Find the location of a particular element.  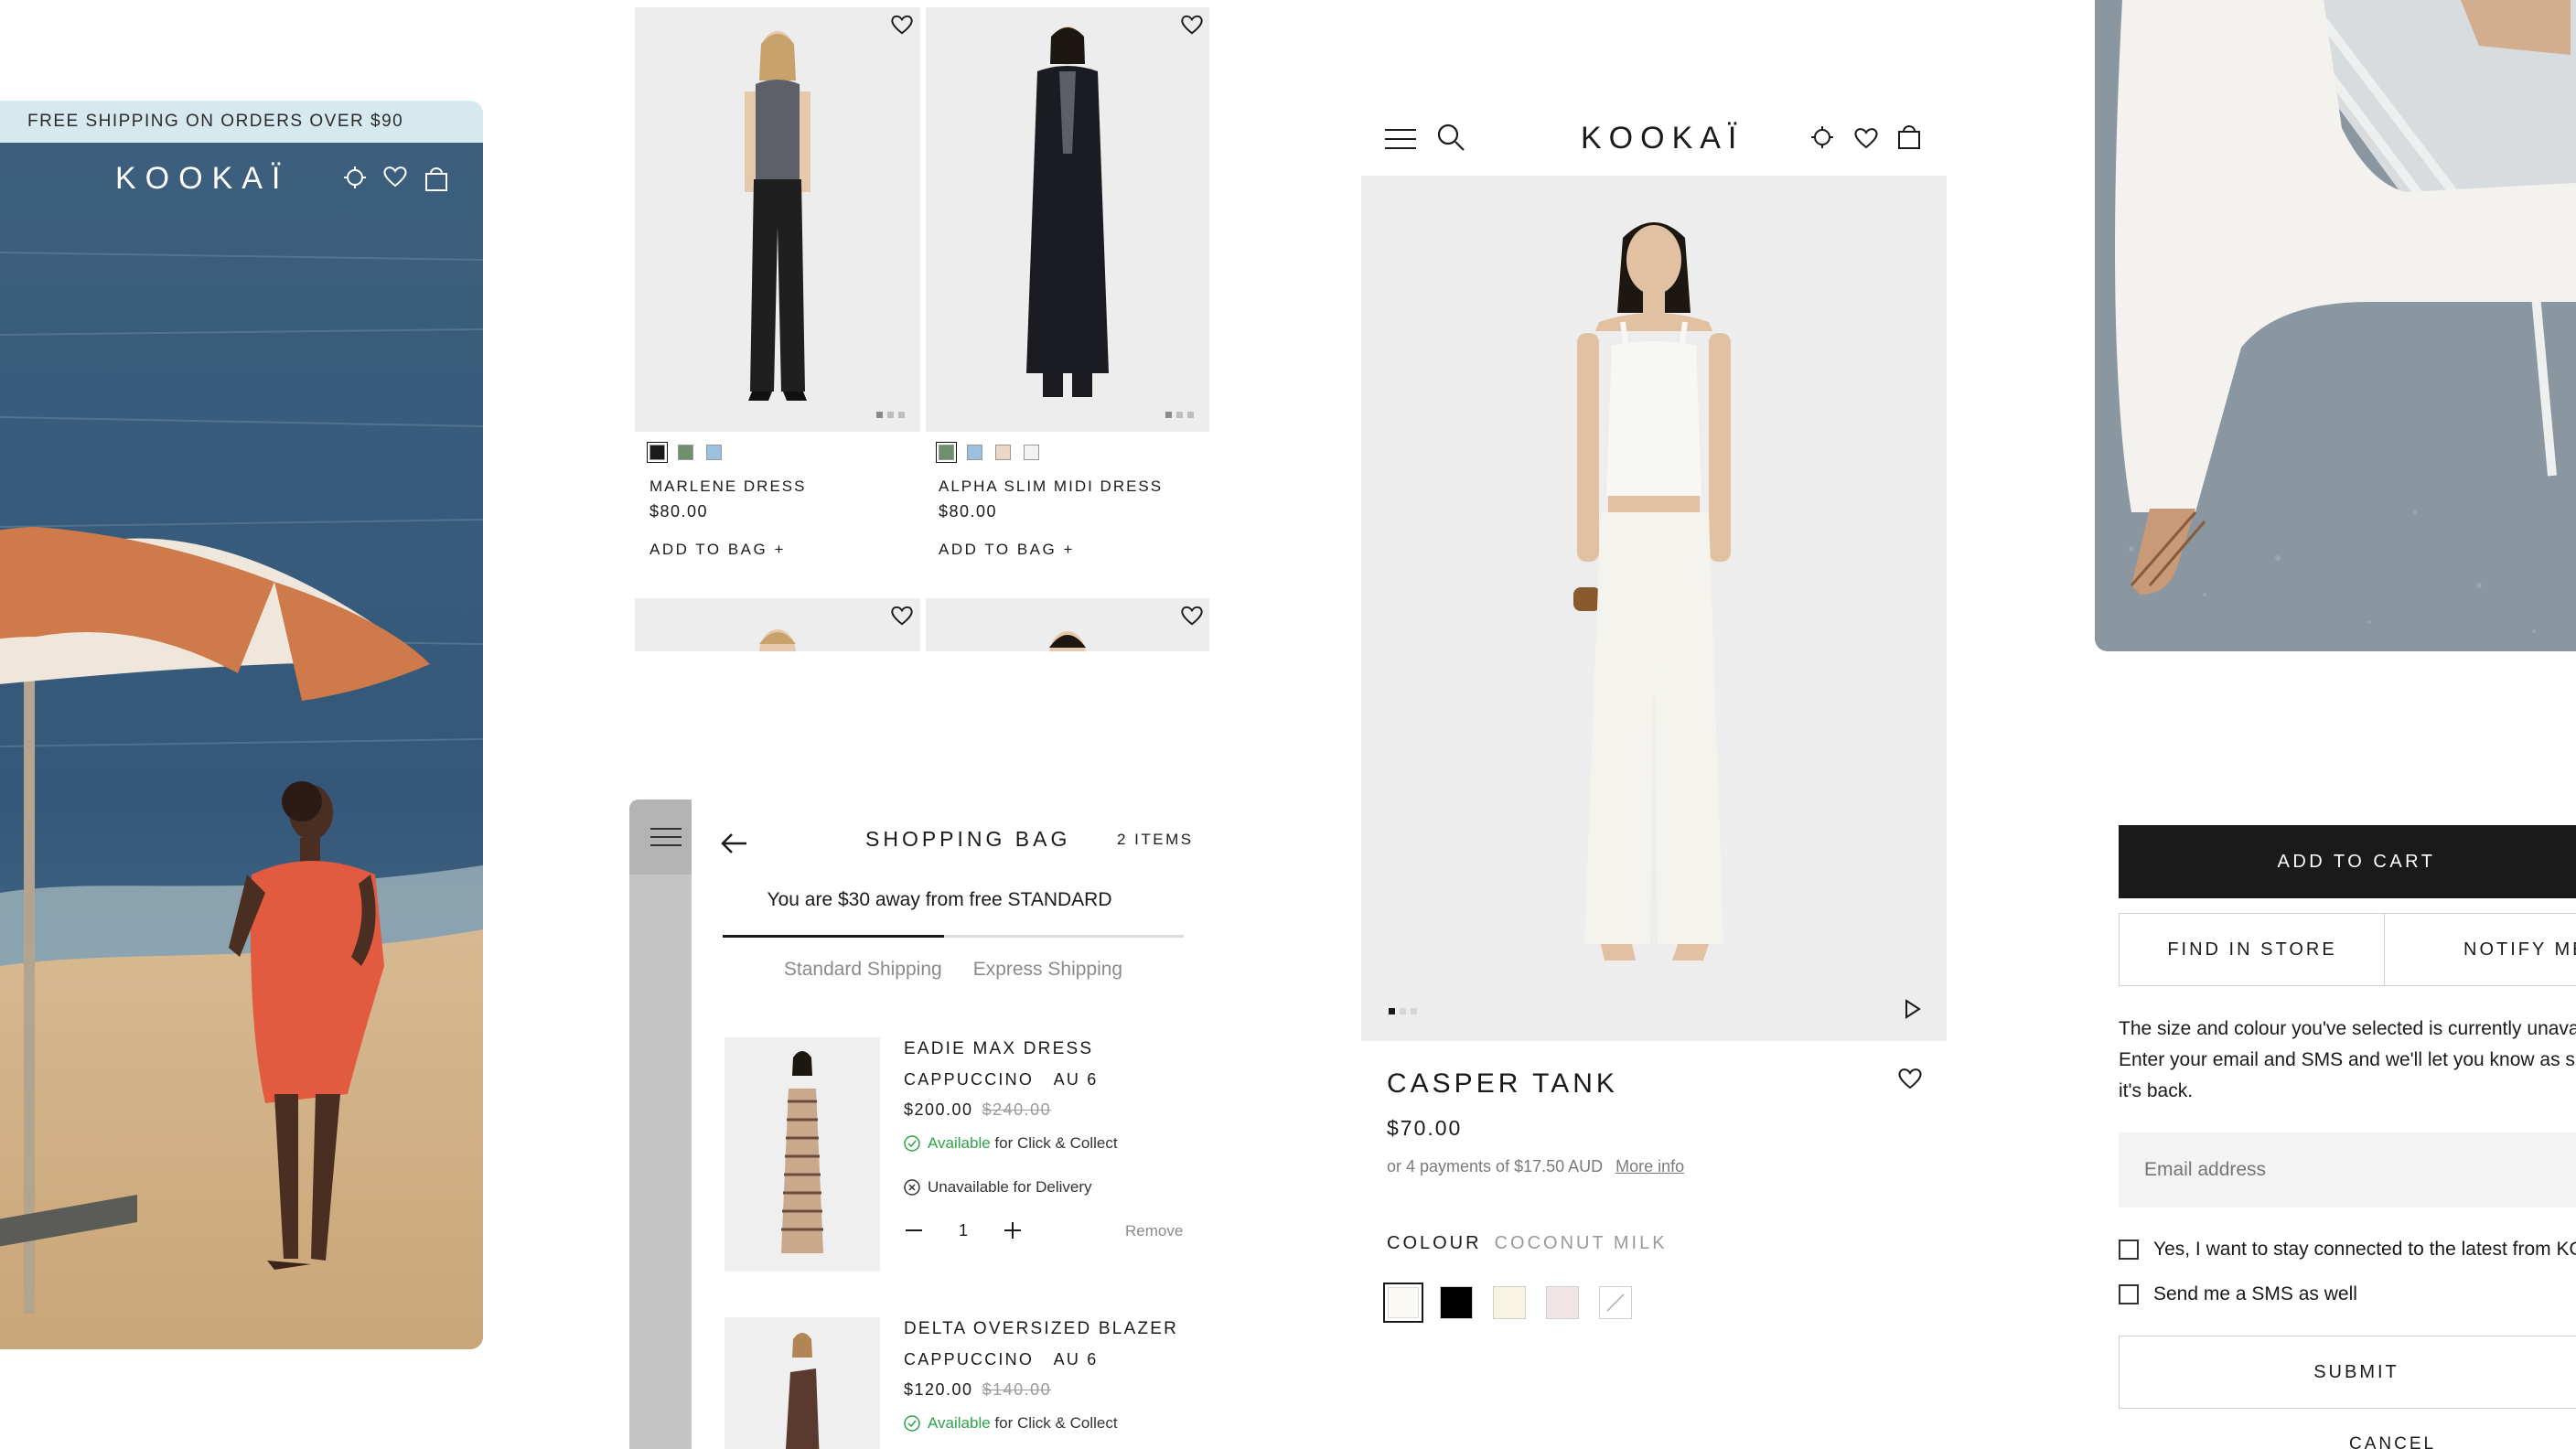

menu-button is located at coordinates (661, 838).